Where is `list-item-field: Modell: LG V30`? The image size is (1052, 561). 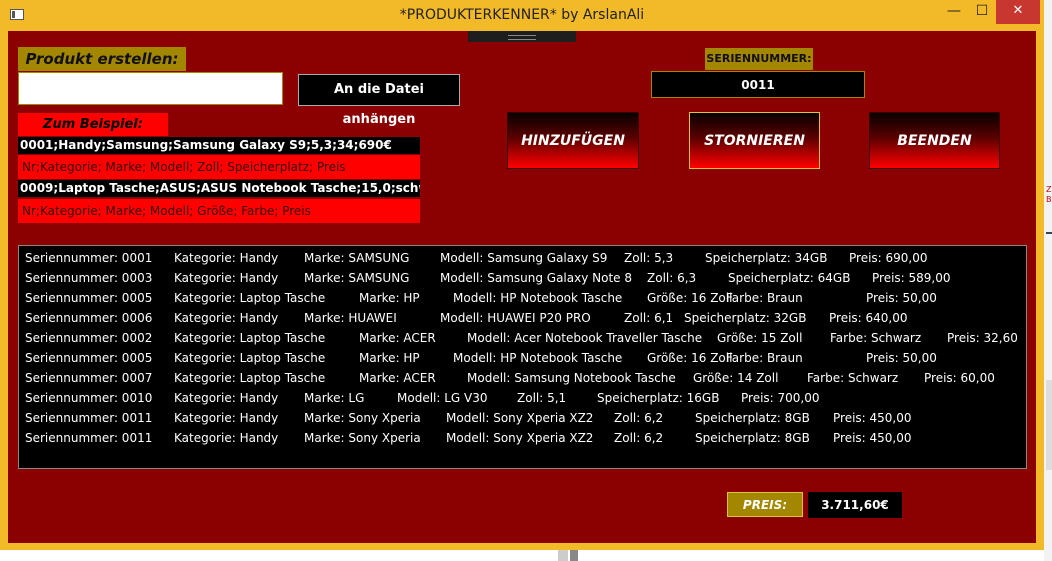
list-item-field: Modell: LG V30 is located at coordinates (442, 398).